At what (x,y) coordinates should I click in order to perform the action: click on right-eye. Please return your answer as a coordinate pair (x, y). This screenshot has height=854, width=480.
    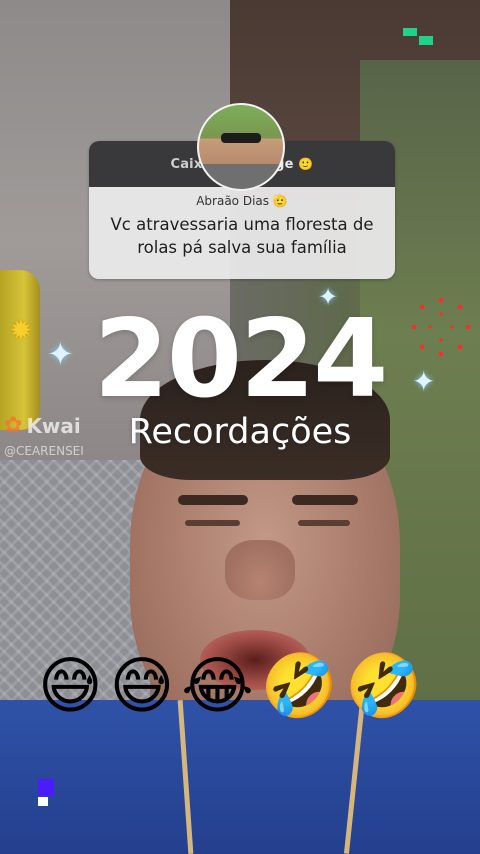
    Looking at the image, I should click on (324, 523).